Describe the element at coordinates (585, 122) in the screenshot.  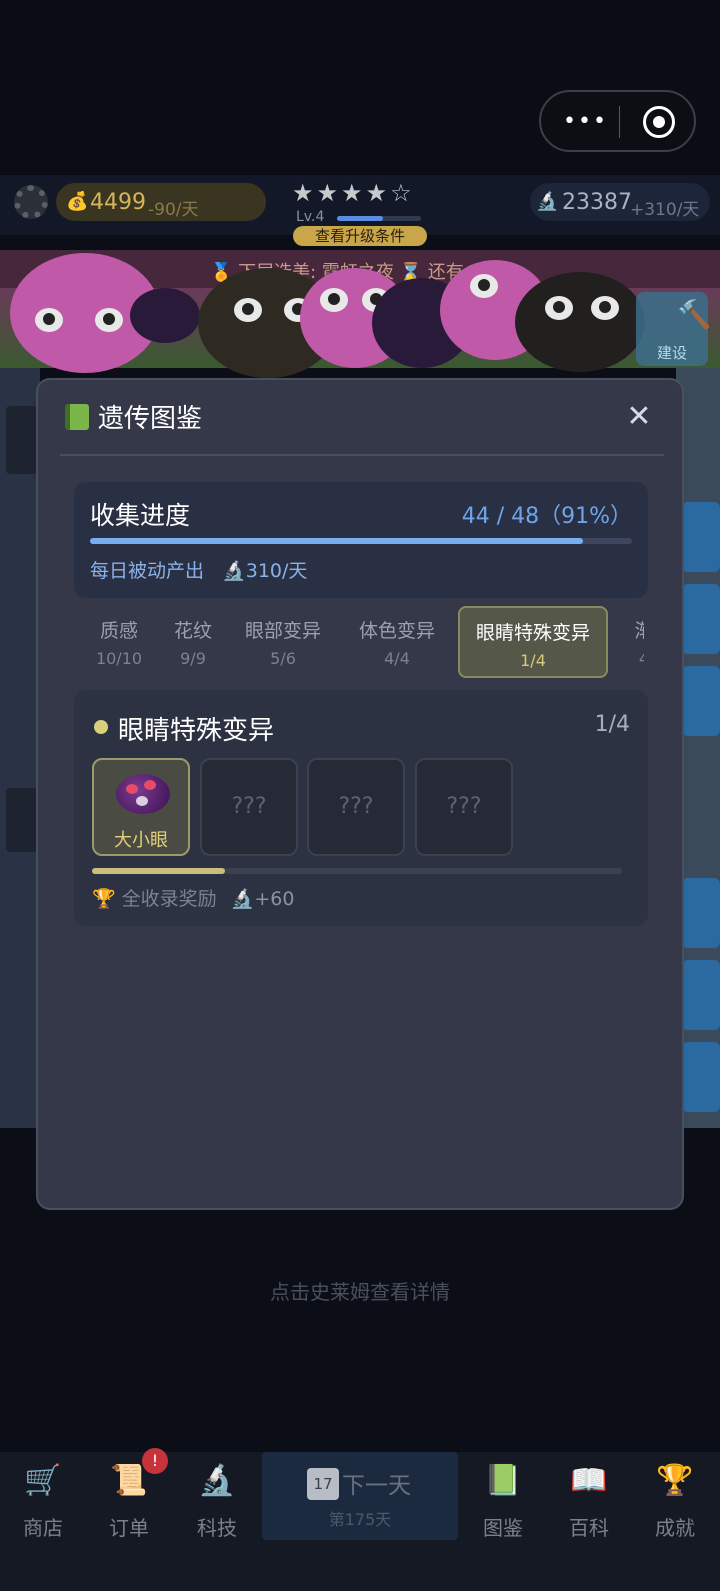
I see `more-icon: •••` at that location.